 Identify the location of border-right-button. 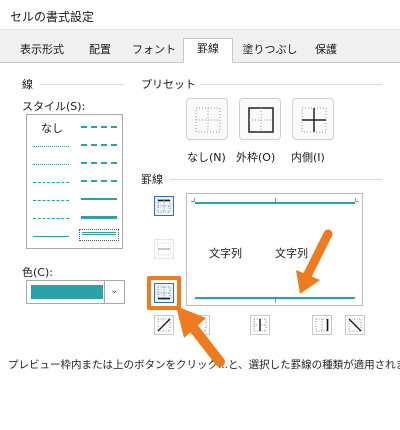
(322, 325).